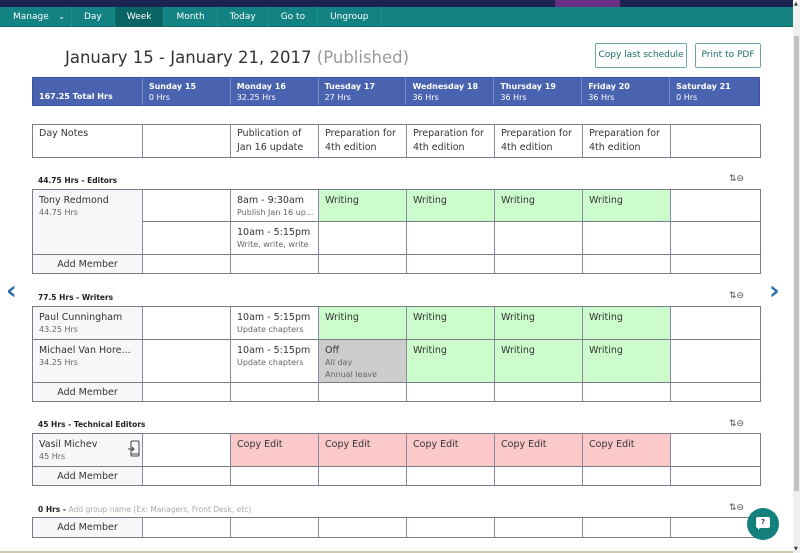 The width and height of the screenshot is (800, 553). What do you see at coordinates (97, 297) in the screenshot?
I see `group-name: Writers` at bounding box center [97, 297].